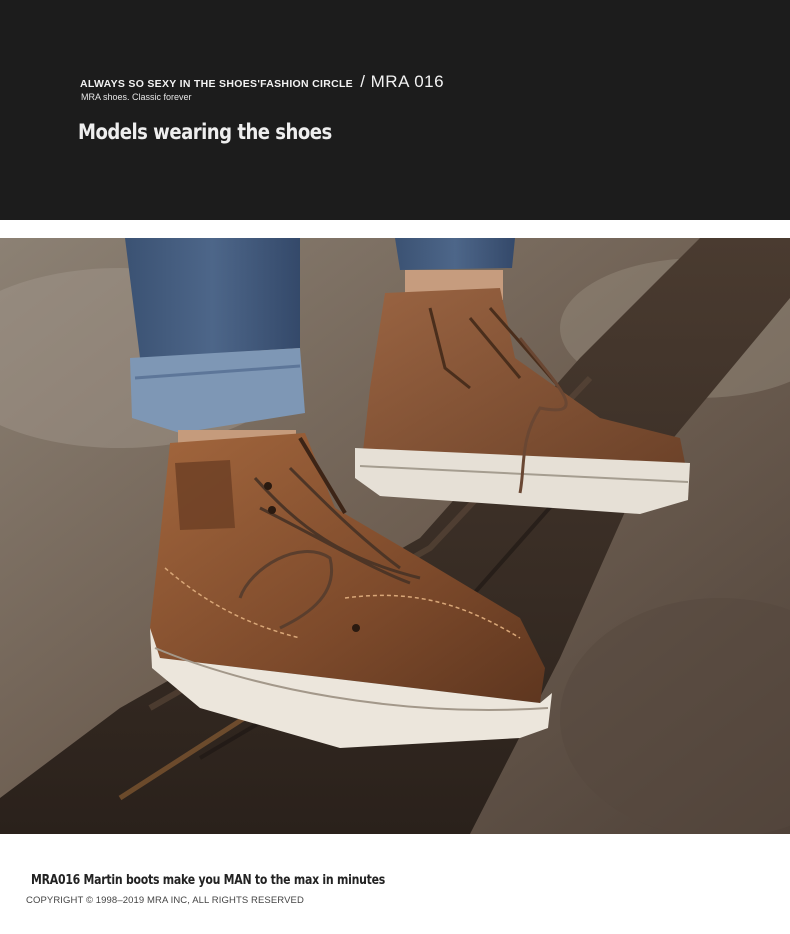 This screenshot has height=934, width=790. What do you see at coordinates (402, 81) in the screenshot?
I see `model-code: / MRA 016` at bounding box center [402, 81].